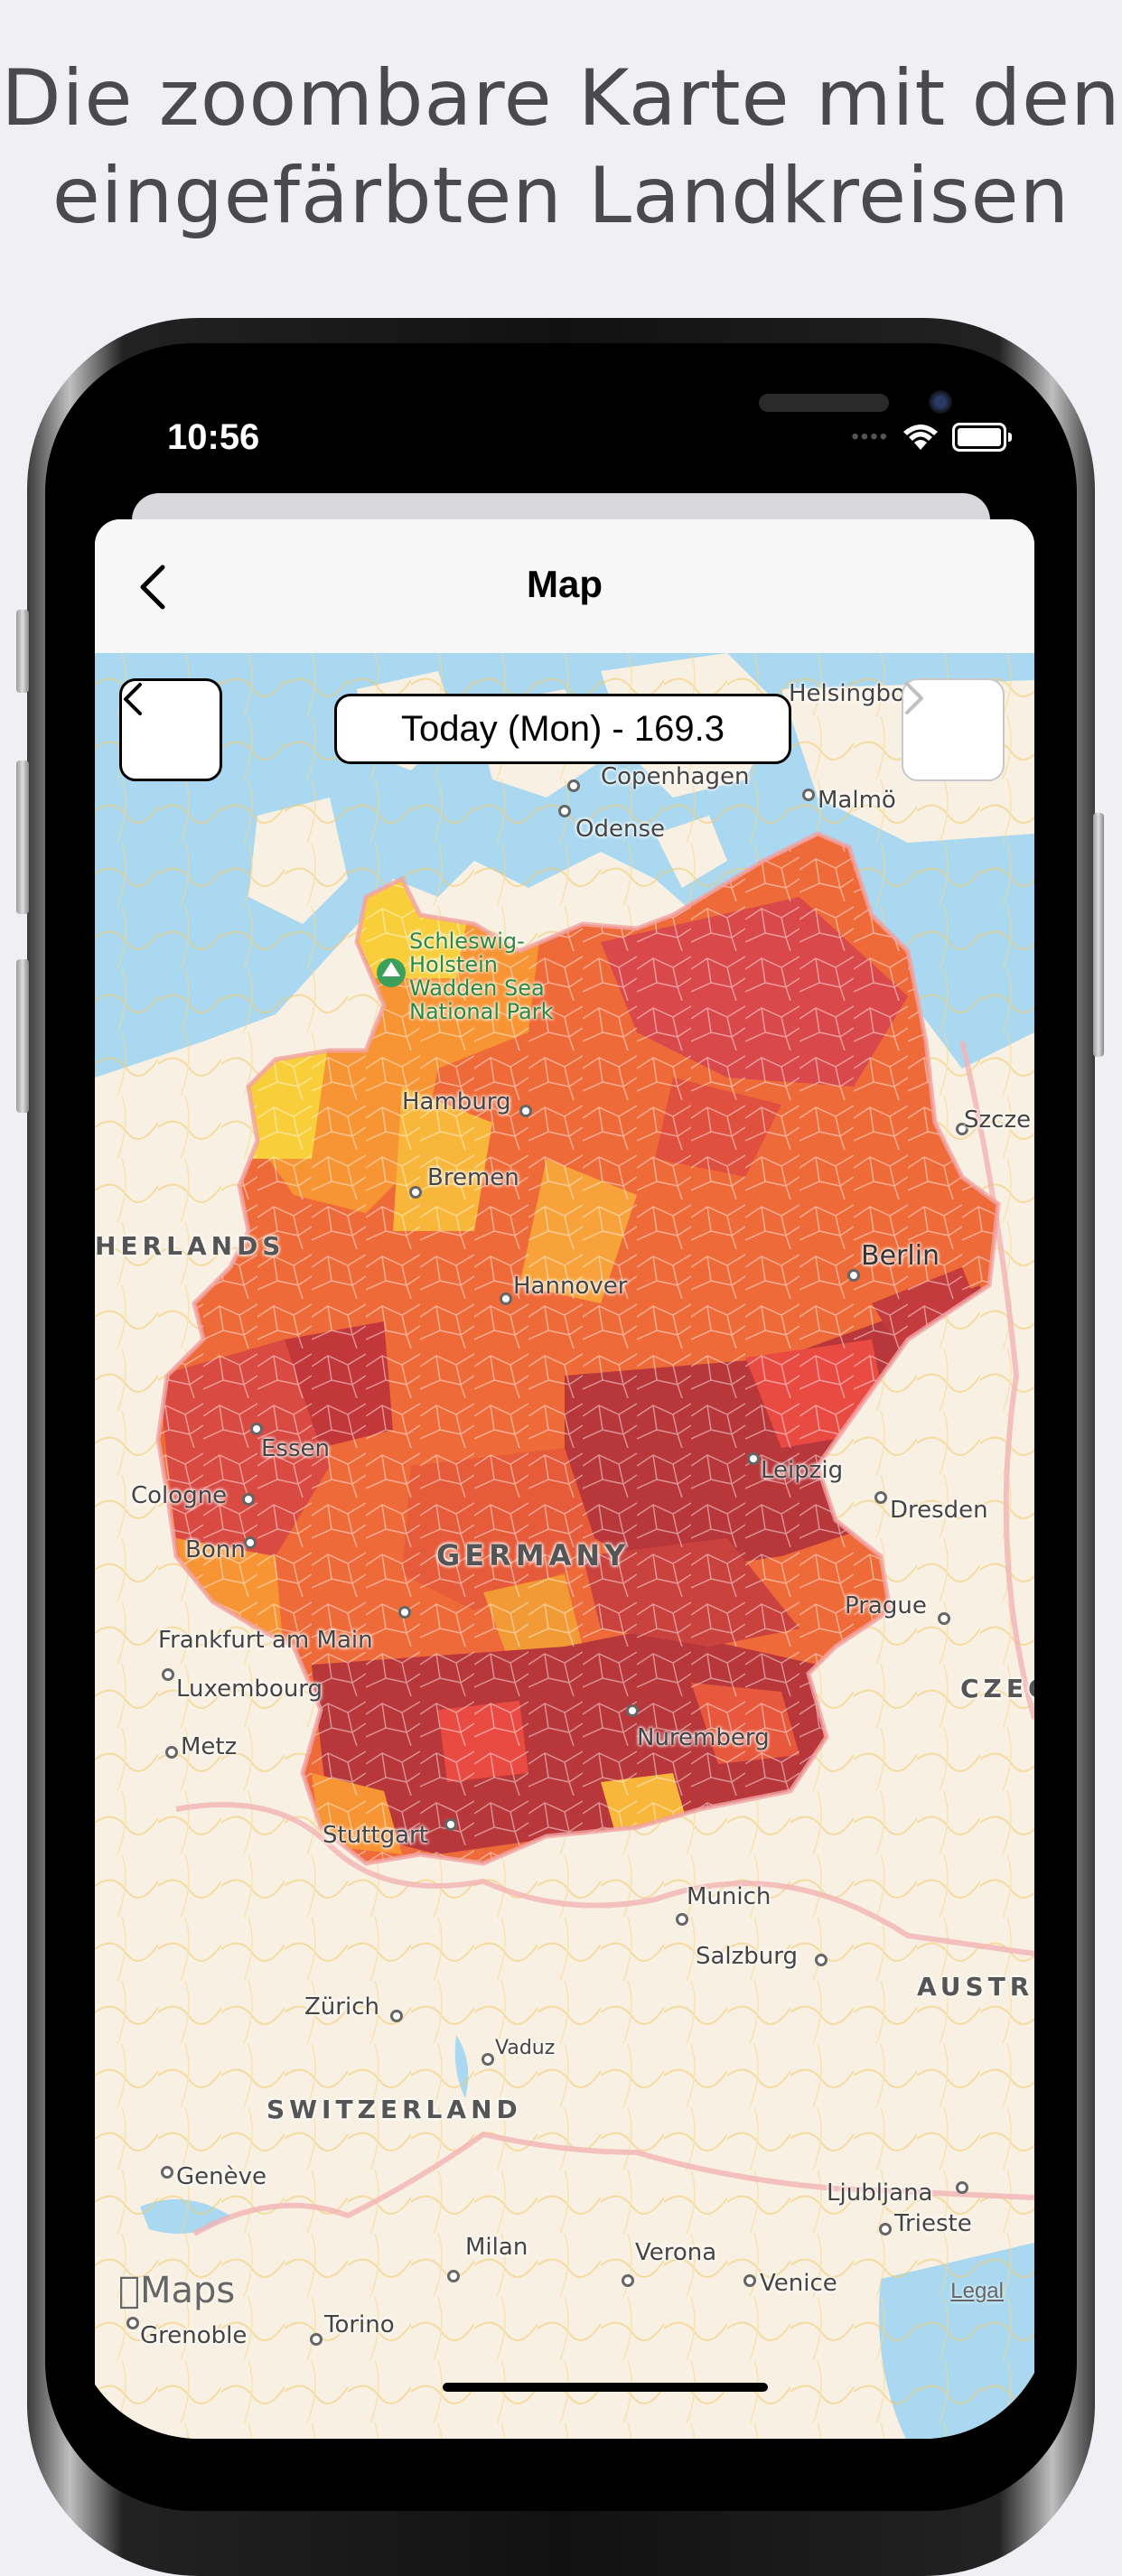 This screenshot has width=1122, height=2576. Describe the element at coordinates (453, 2276) in the screenshot. I see `city-dot-milan` at that location.